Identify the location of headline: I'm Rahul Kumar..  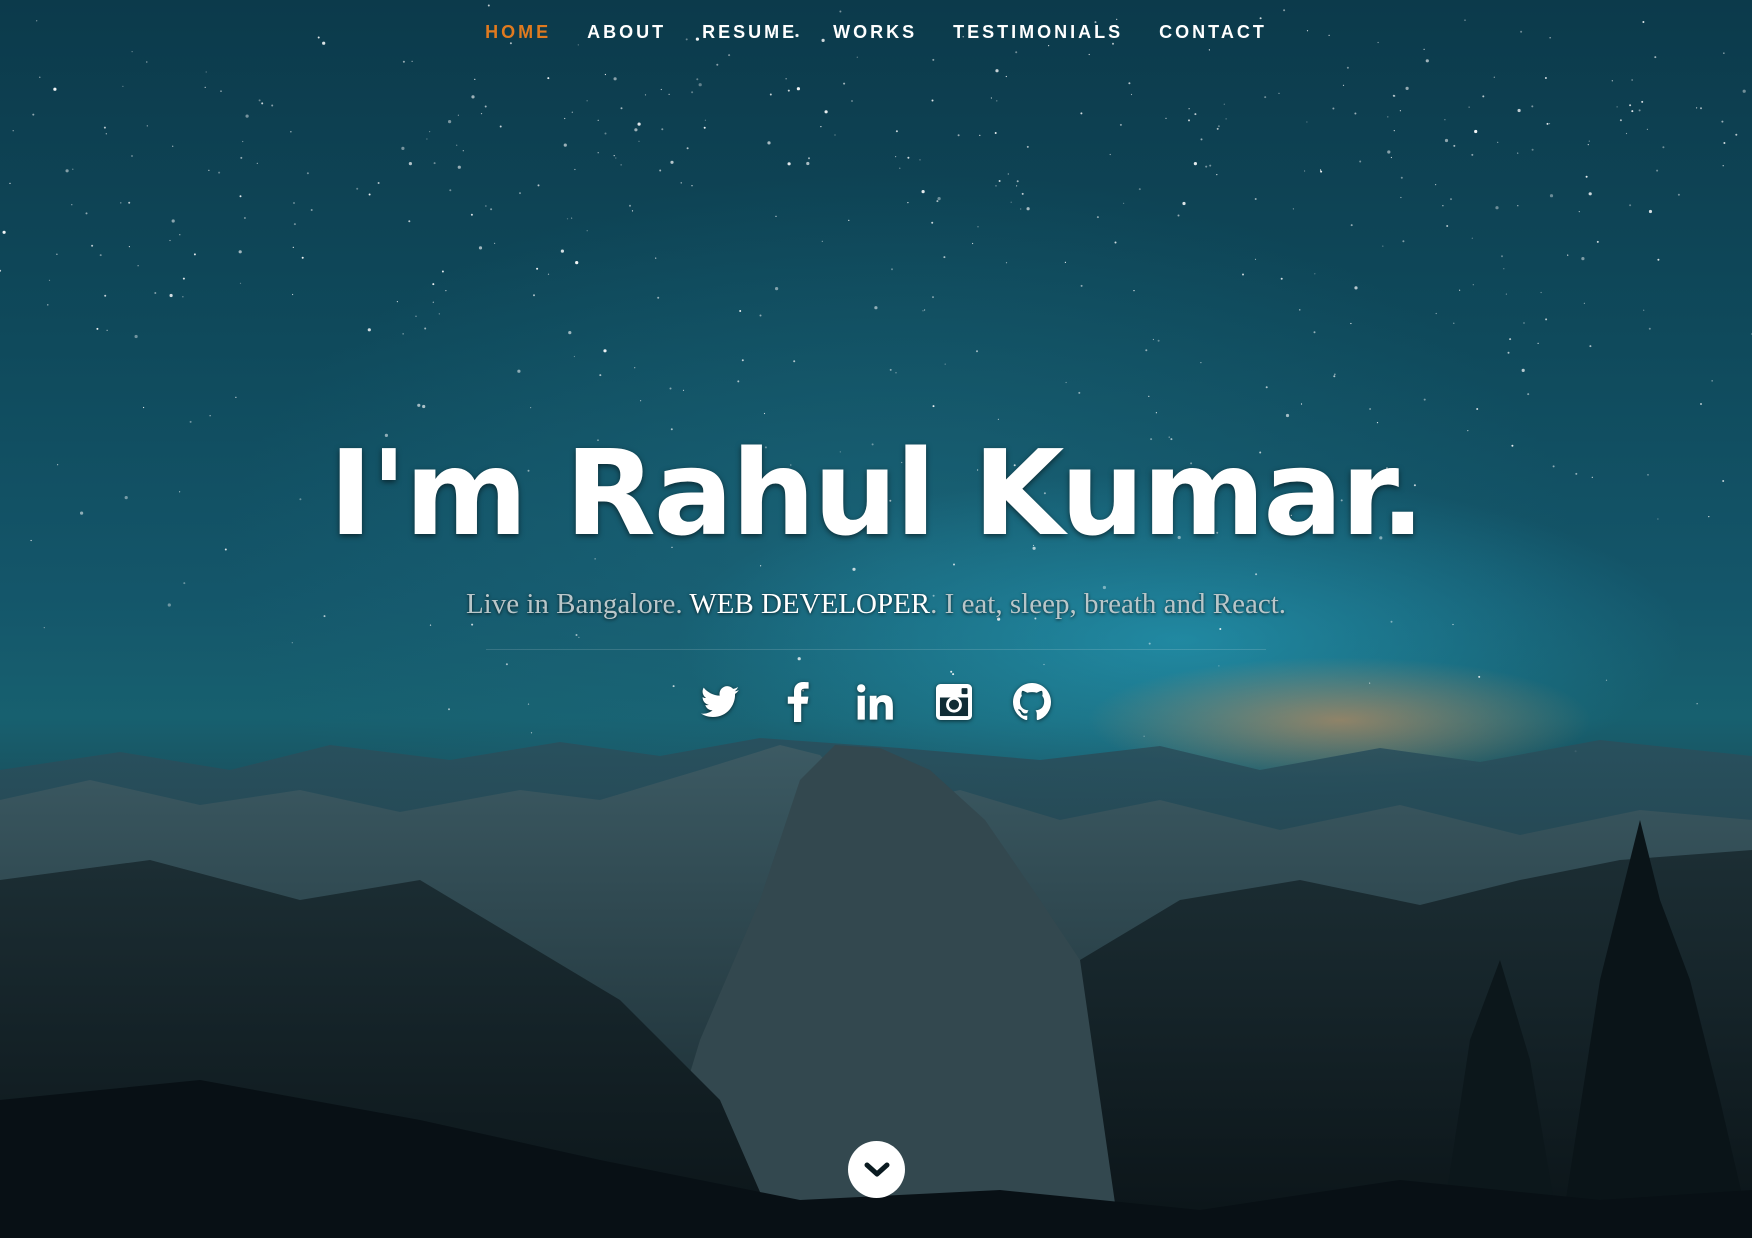
(876, 493).